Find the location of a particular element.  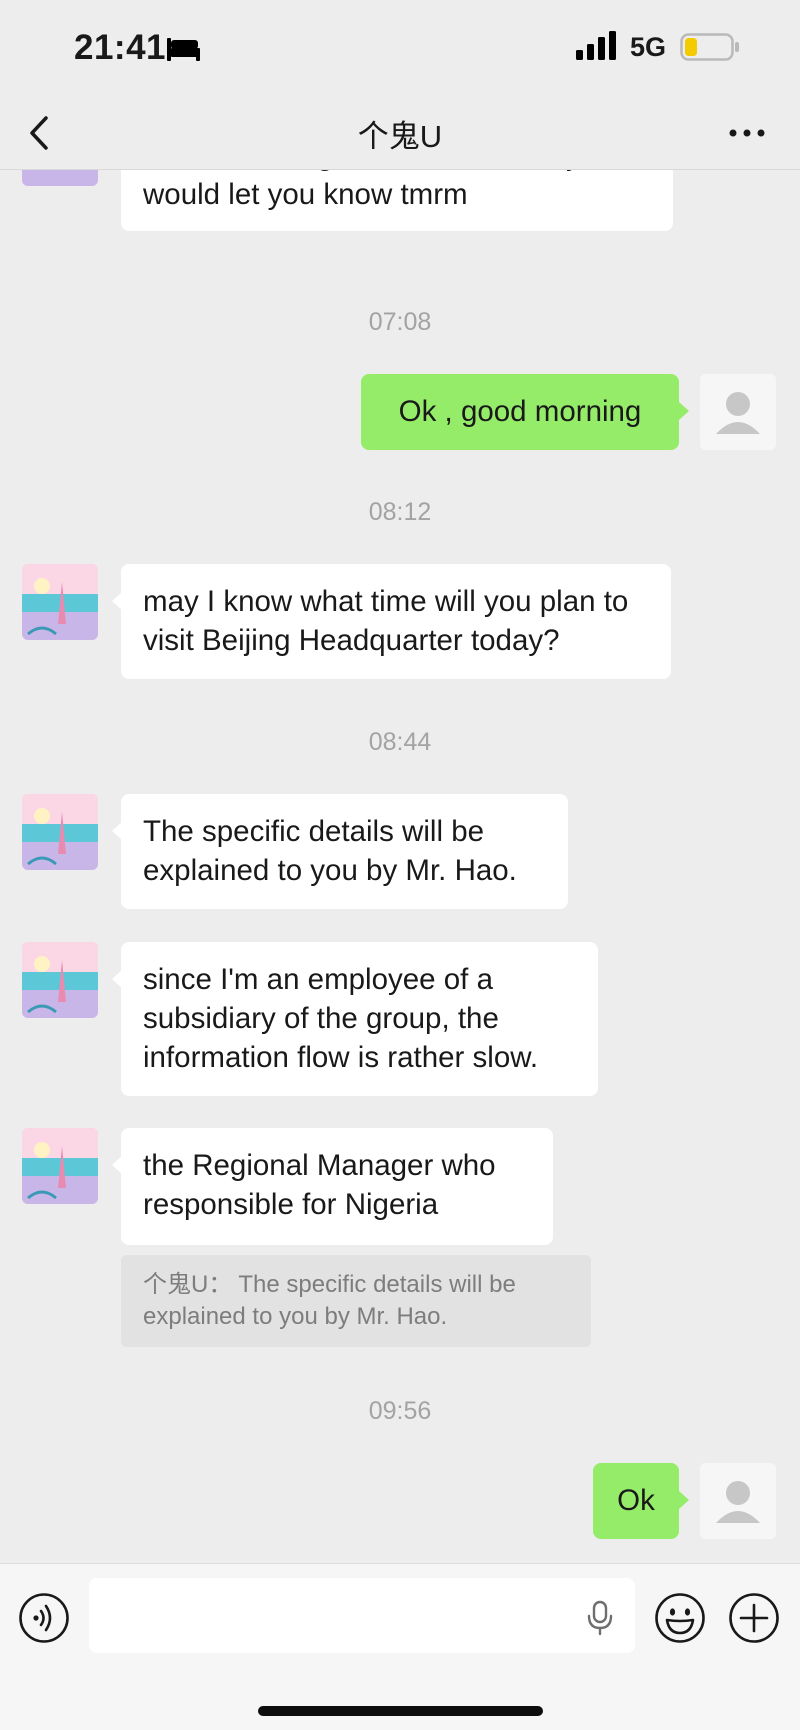

timestamp: 07:08 is located at coordinates (400, 322).